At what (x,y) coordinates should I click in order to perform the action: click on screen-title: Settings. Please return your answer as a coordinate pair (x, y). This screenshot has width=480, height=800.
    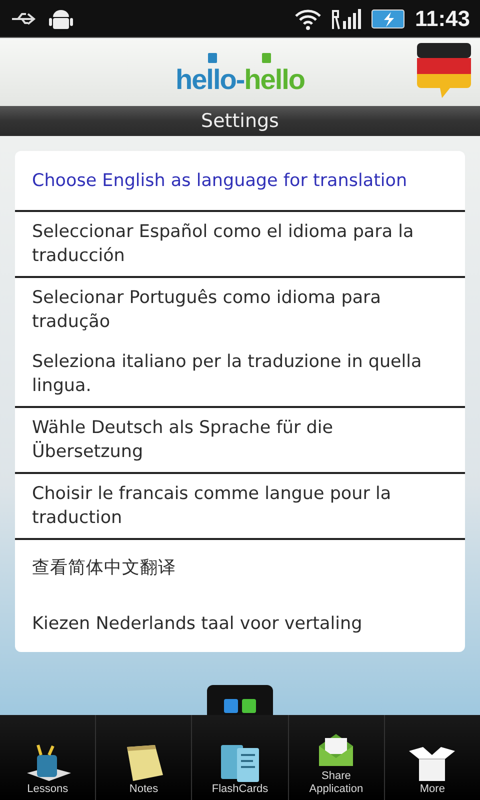
    Looking at the image, I should click on (240, 121).